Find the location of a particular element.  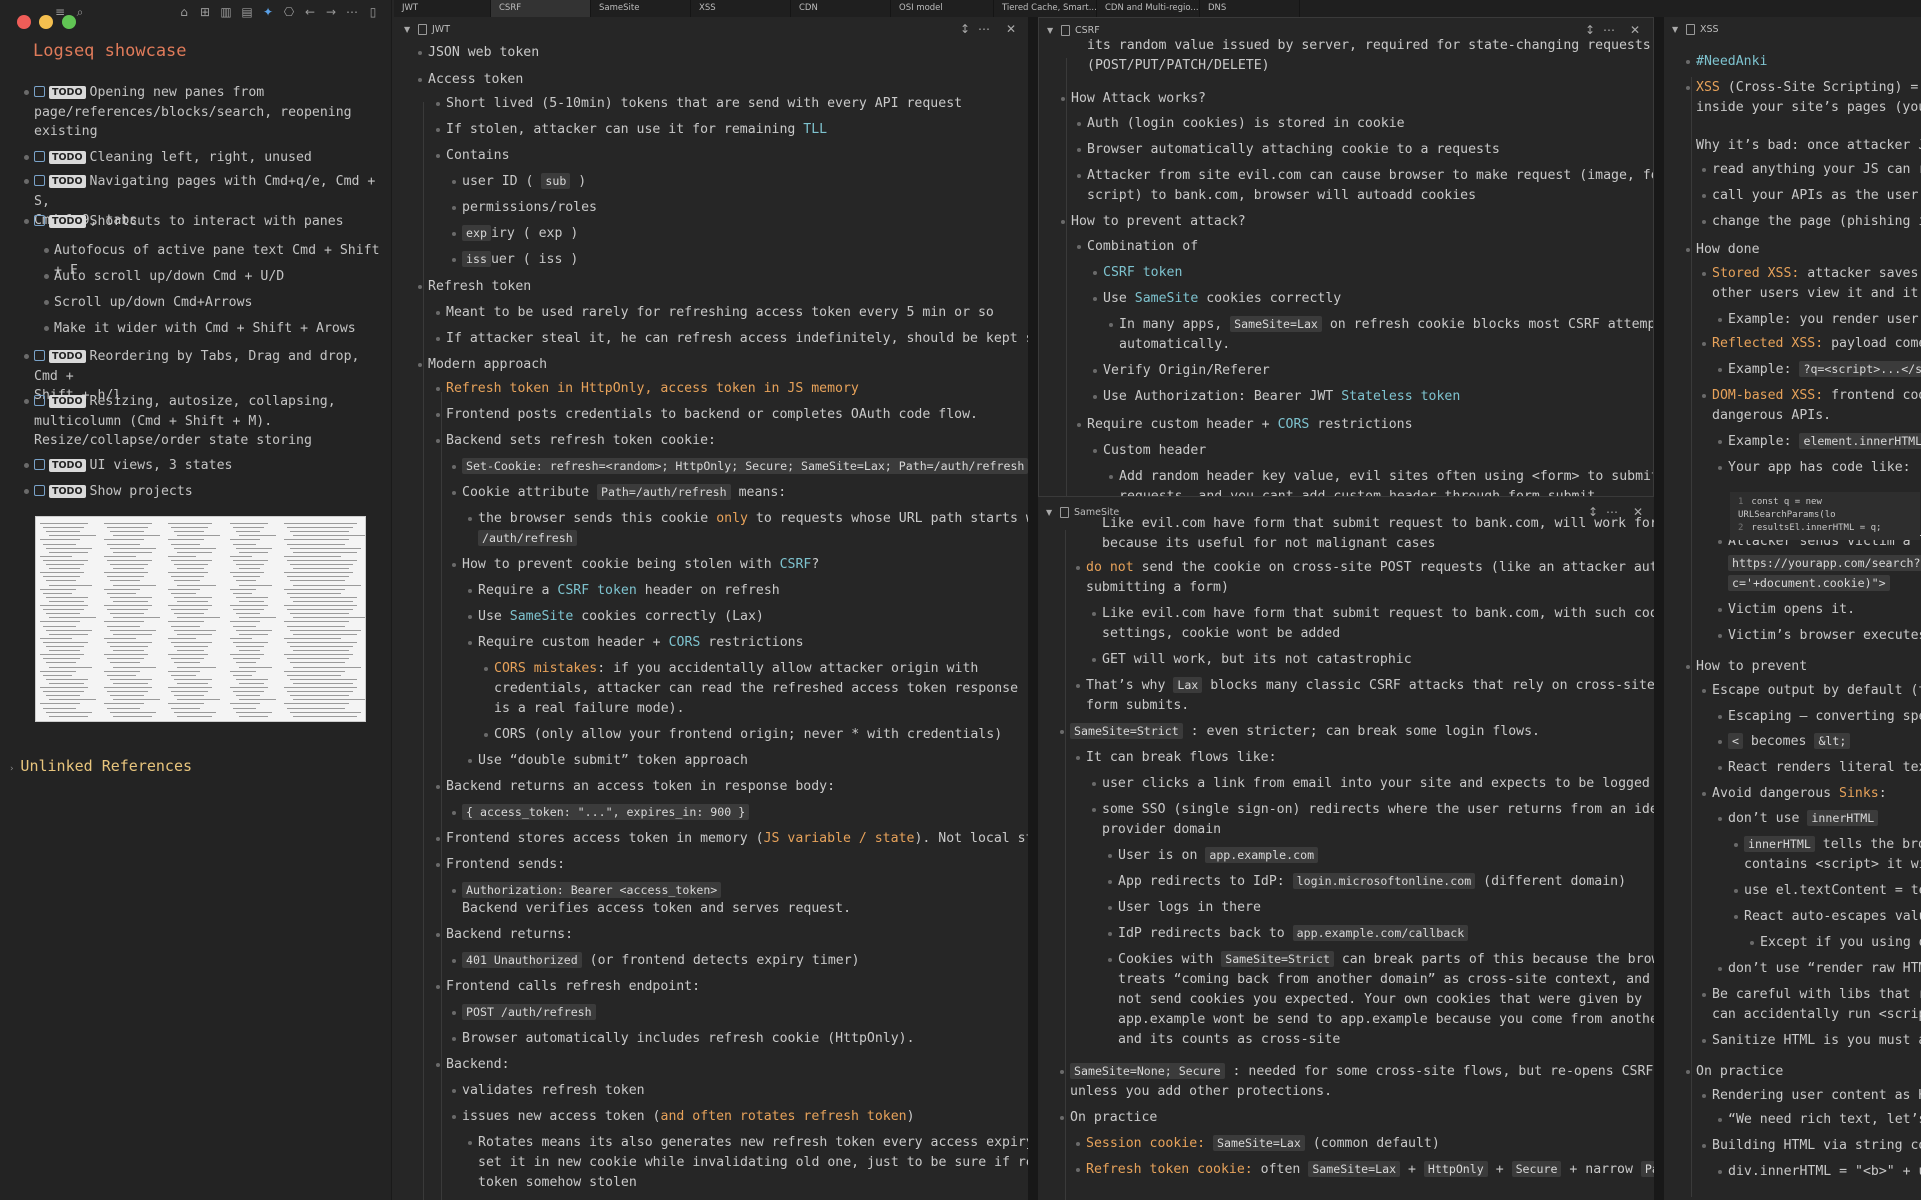

sidebar-block: Make it wider with Cmd + Shift + Arows is located at coordinates (200, 329).